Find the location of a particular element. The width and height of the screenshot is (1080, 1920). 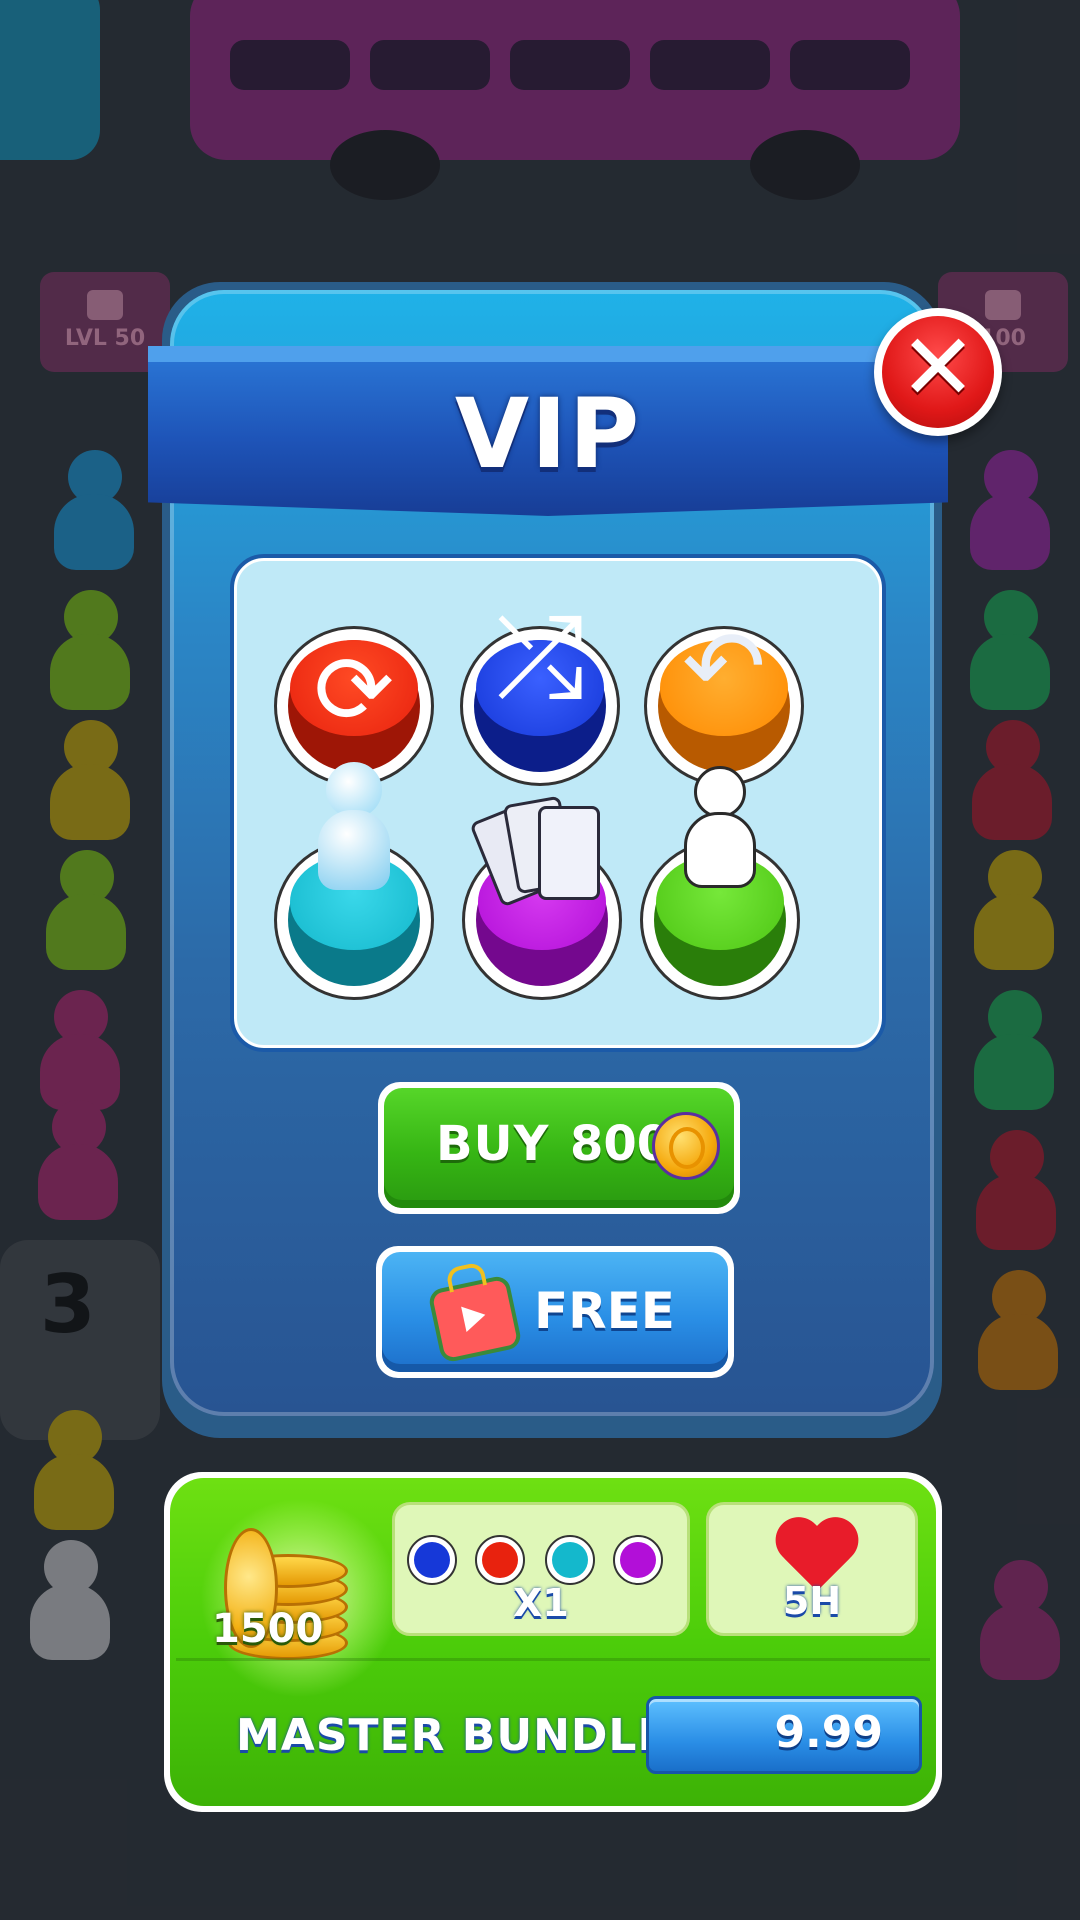

free-label: FREE is located at coordinates (604, 1311).